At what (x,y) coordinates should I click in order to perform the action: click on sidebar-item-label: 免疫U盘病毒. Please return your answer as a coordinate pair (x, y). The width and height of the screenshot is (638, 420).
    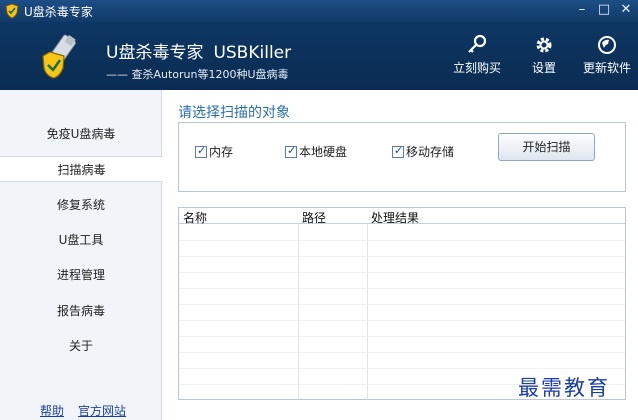
    Looking at the image, I should click on (81, 134).